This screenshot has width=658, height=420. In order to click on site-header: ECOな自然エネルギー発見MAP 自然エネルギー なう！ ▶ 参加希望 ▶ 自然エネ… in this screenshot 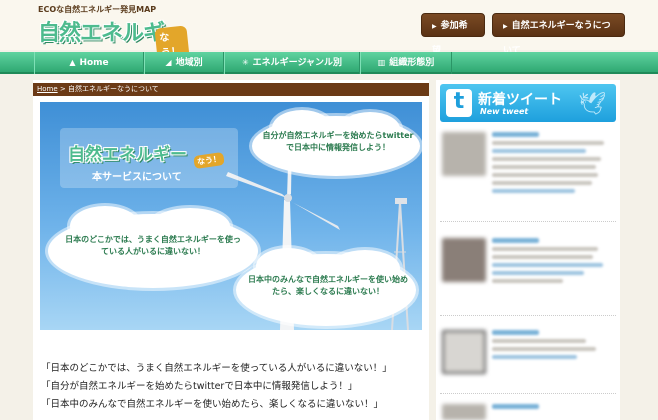, I will do `click(329, 30)`.